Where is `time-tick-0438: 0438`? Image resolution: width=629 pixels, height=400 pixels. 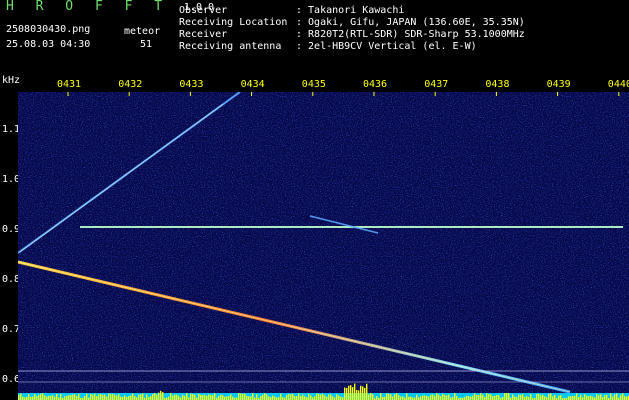 time-tick-0438: 0438 is located at coordinates (497, 84).